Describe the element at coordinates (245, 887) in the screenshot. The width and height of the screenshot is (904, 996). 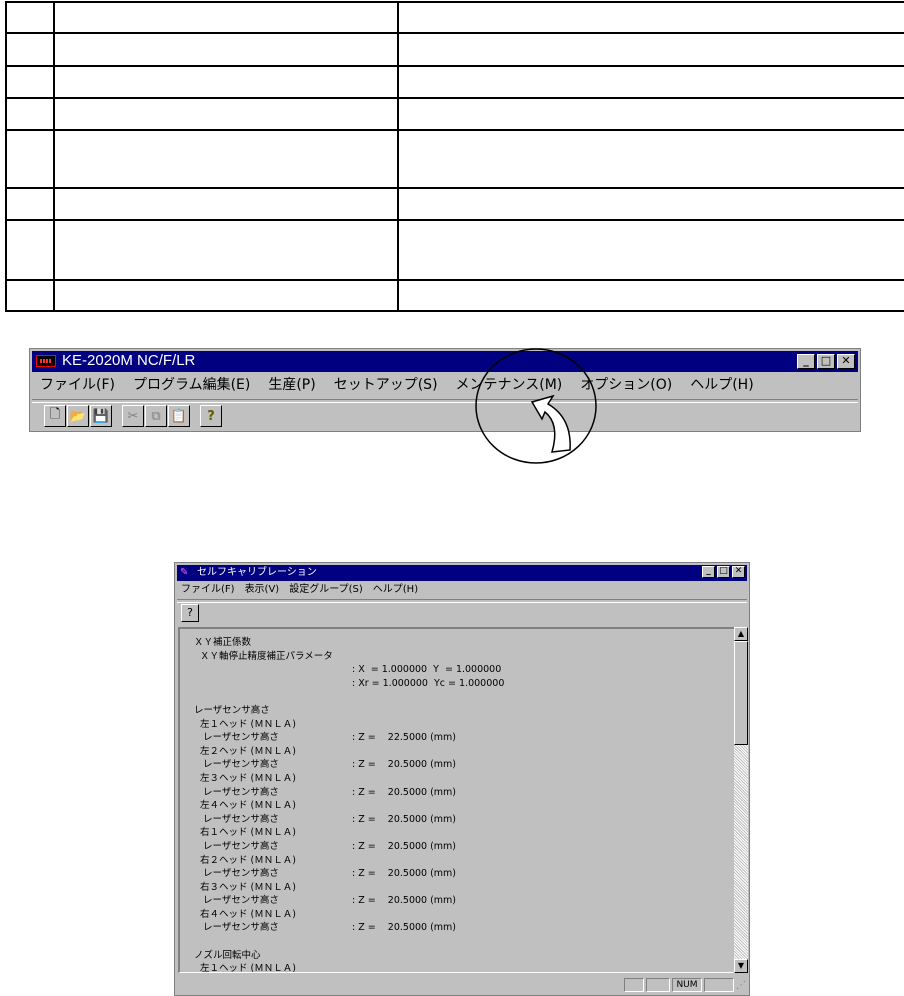
I see `line-label: 右３ヘッド (ＭＮＬＡ)` at that location.